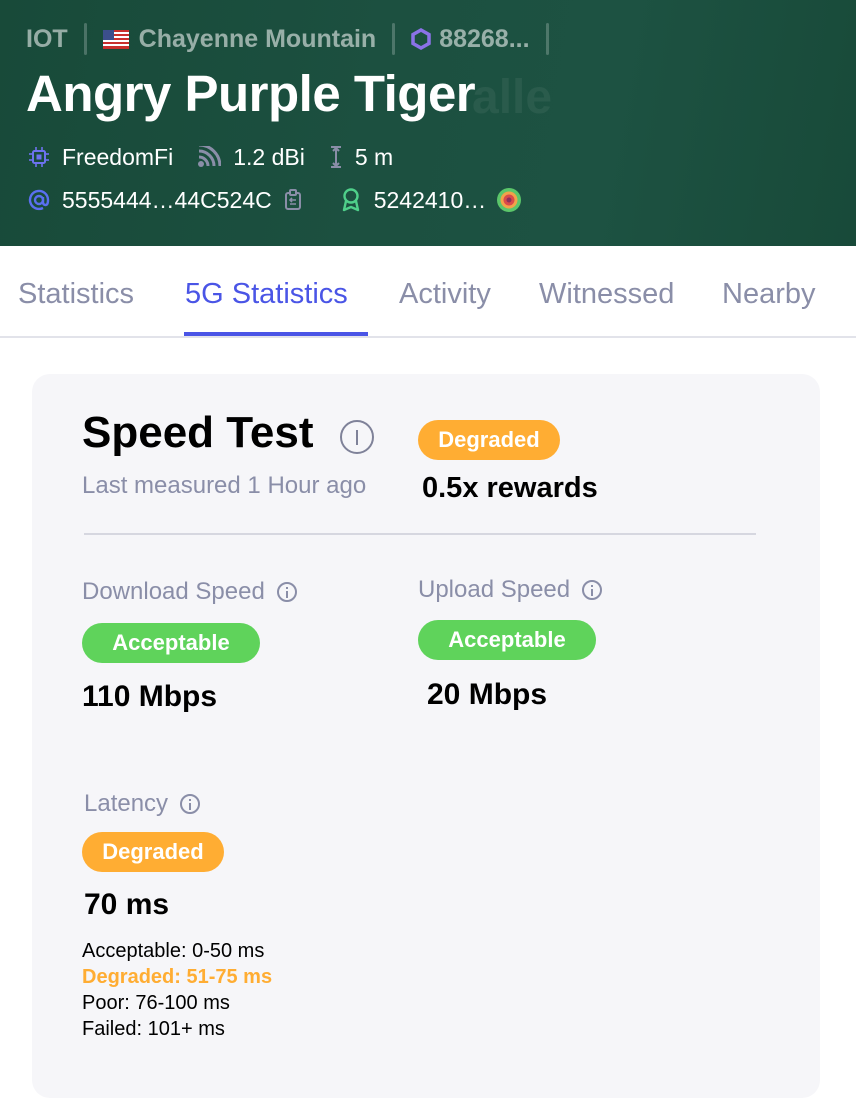  I want to click on elevation-icon, so click(336, 157).